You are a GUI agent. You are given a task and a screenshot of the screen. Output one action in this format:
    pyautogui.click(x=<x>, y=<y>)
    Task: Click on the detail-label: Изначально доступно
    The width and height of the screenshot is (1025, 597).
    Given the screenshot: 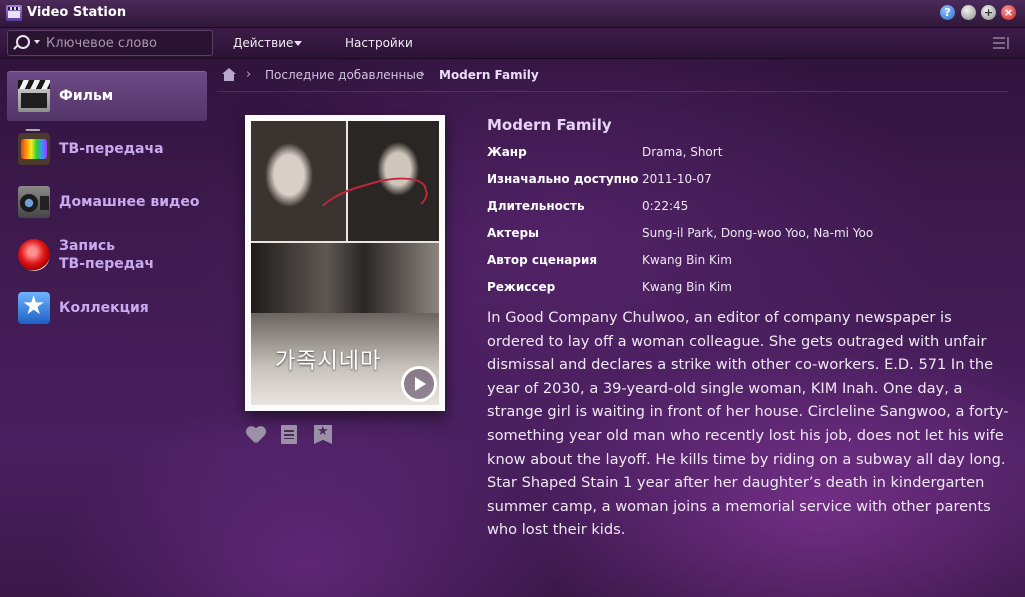 What is the action you would take?
    pyautogui.click(x=563, y=179)
    